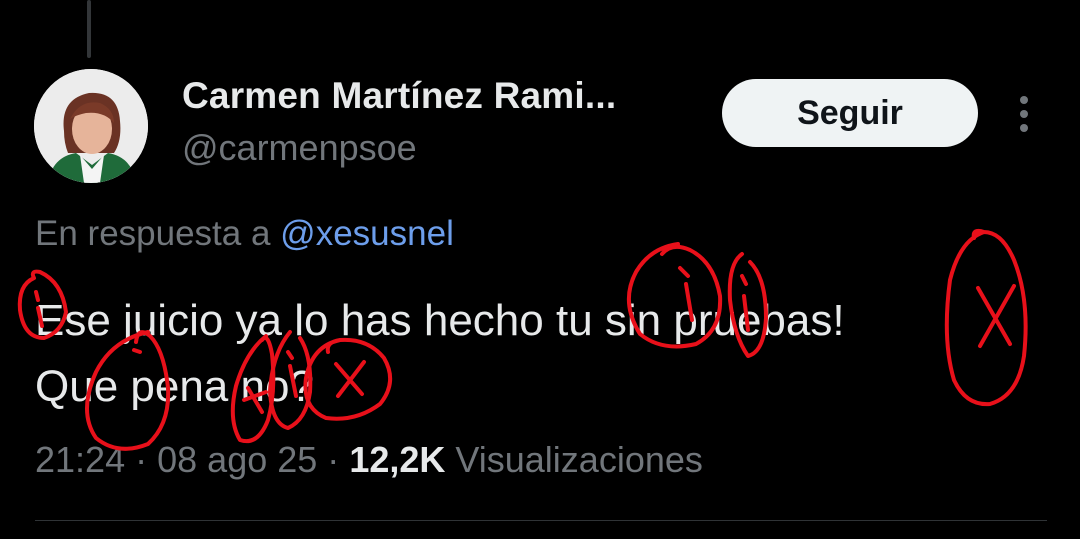  I want to click on avatar, so click(91, 126).